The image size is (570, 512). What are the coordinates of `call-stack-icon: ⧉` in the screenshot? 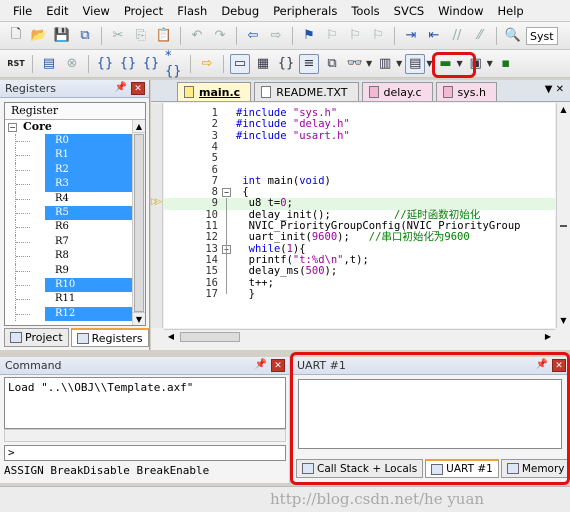 It's located at (332, 64).